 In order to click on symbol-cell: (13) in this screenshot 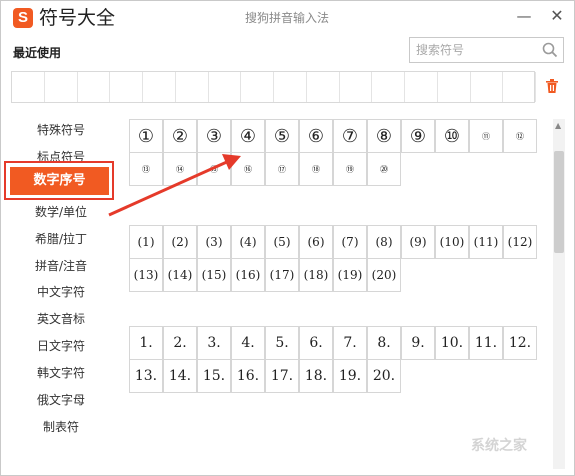, I will do `click(146, 275)`.